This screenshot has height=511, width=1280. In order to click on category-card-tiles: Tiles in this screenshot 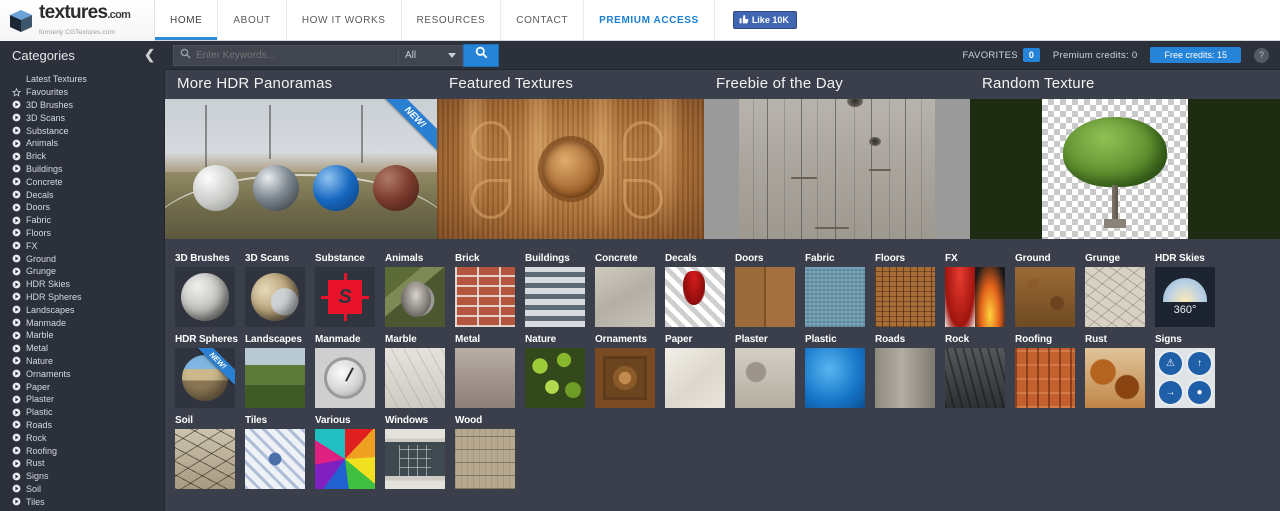, I will do `click(275, 452)`.